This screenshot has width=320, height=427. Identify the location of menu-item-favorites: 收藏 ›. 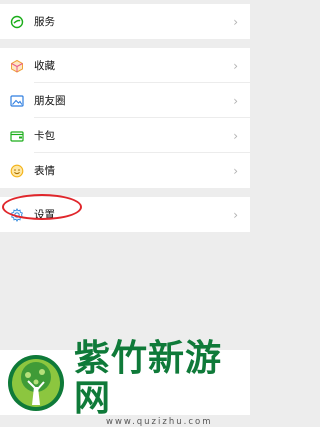
(125, 65).